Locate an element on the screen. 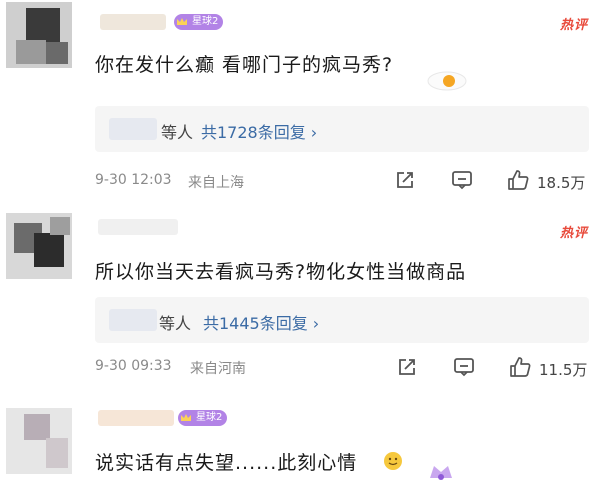  egg-emoji is located at coordinates (447, 81).